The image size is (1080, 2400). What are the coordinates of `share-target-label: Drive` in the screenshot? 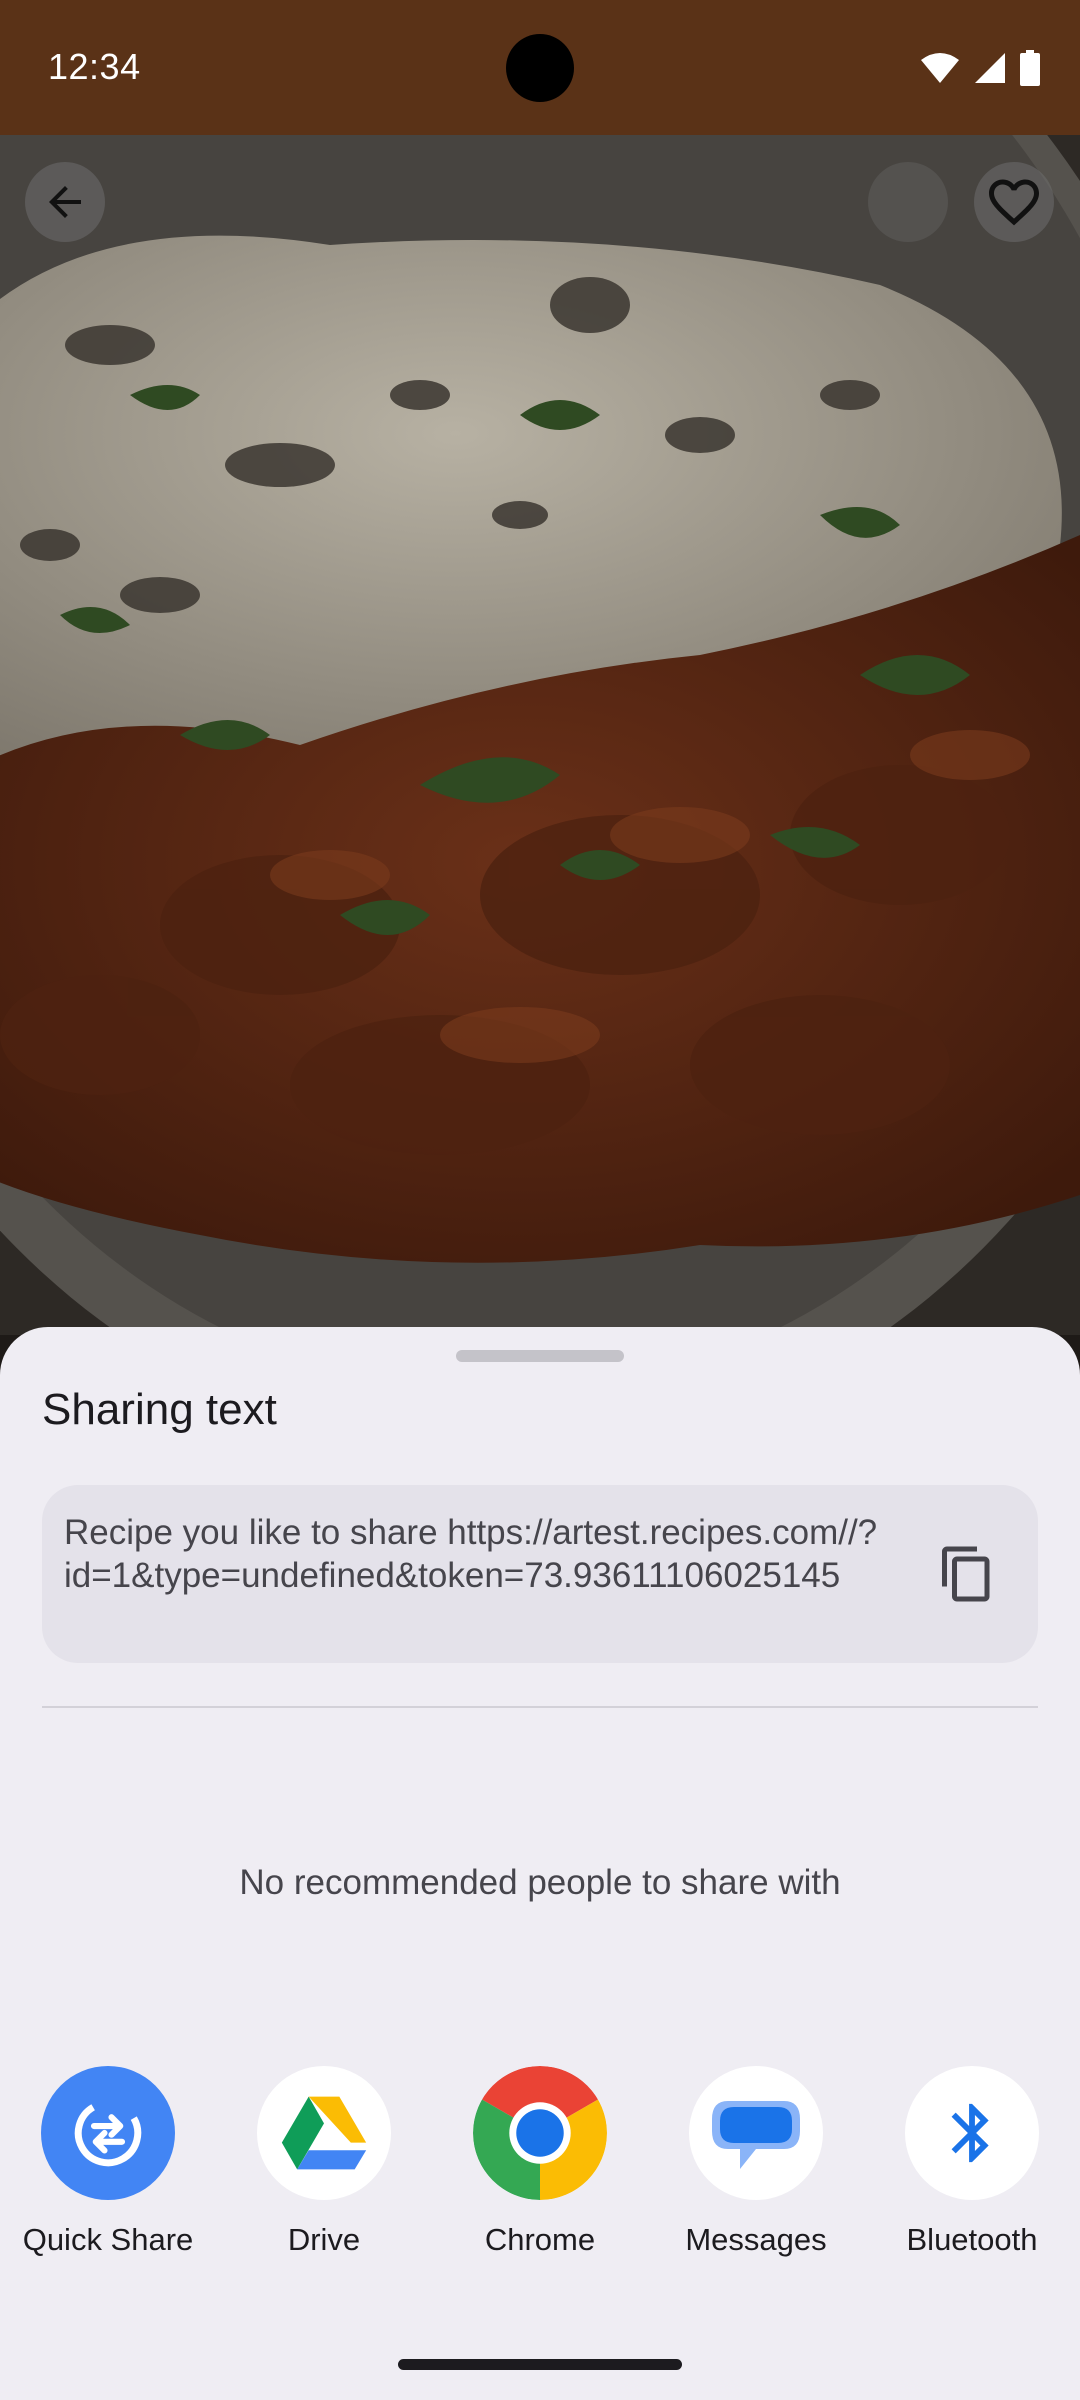 It's located at (324, 2239).